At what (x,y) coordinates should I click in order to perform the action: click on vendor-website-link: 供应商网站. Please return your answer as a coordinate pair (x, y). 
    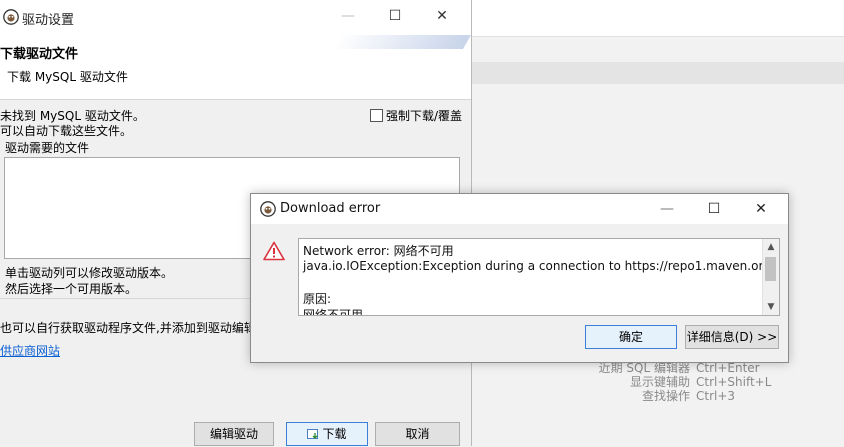
    Looking at the image, I should click on (30, 350).